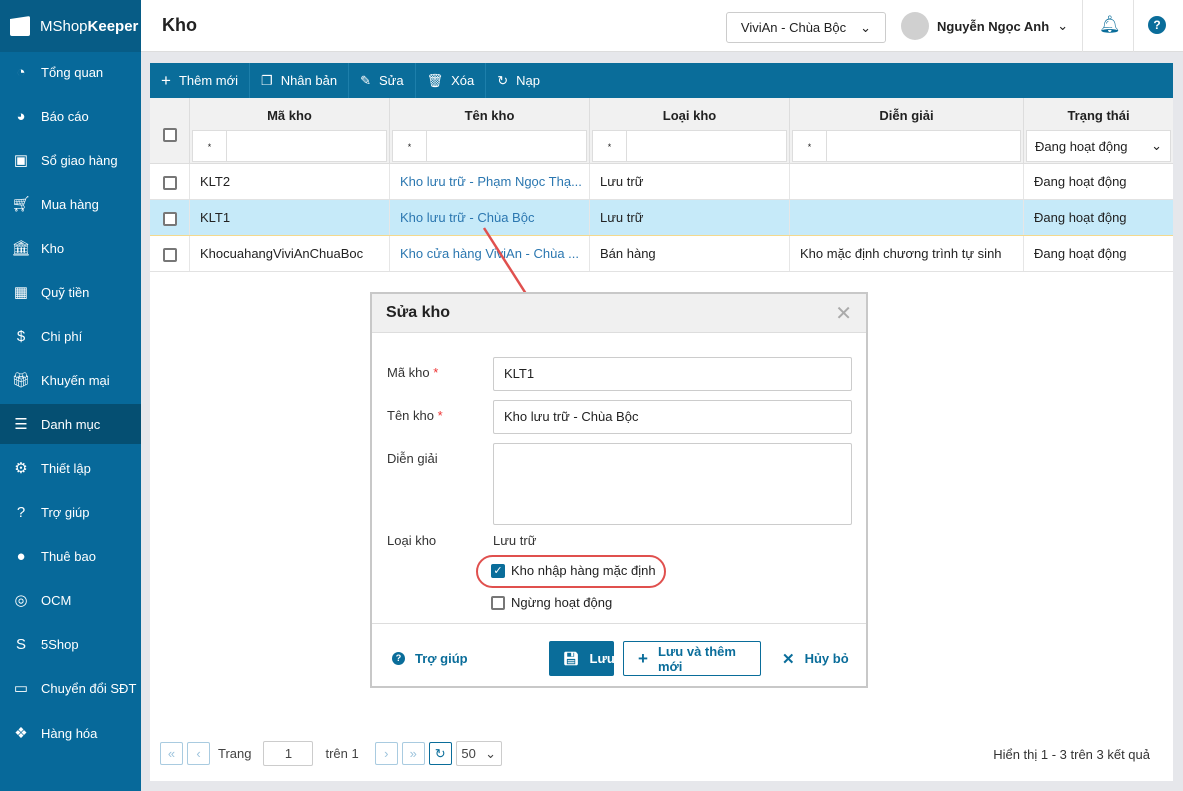  What do you see at coordinates (643, 658) in the screenshot?
I see `plus-icon: +` at bounding box center [643, 658].